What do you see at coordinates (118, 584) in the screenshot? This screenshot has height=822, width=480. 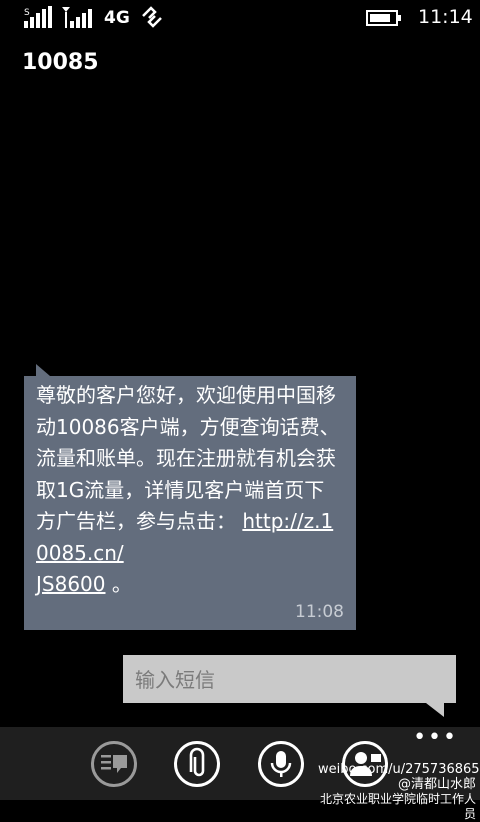 I see `message-tail-text: 。` at bounding box center [118, 584].